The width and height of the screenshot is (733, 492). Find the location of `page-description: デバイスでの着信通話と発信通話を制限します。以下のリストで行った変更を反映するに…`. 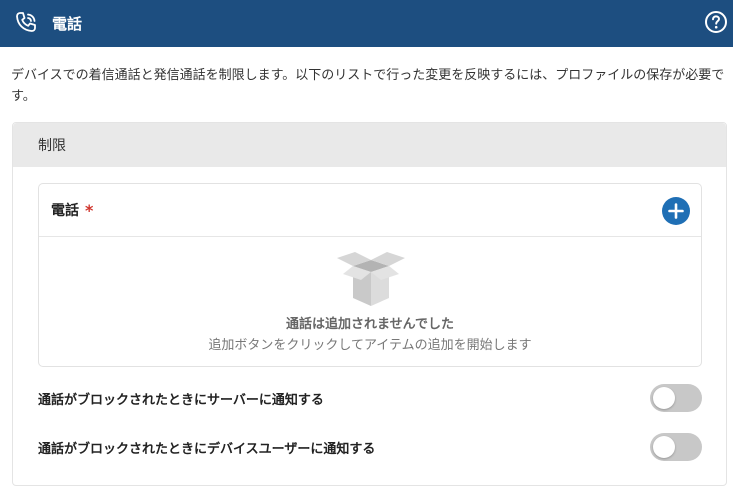

page-description: デバイスでの着信通話と発信通話を制限します。以下のリストで行った変更を反映するに… is located at coordinates (368, 86).